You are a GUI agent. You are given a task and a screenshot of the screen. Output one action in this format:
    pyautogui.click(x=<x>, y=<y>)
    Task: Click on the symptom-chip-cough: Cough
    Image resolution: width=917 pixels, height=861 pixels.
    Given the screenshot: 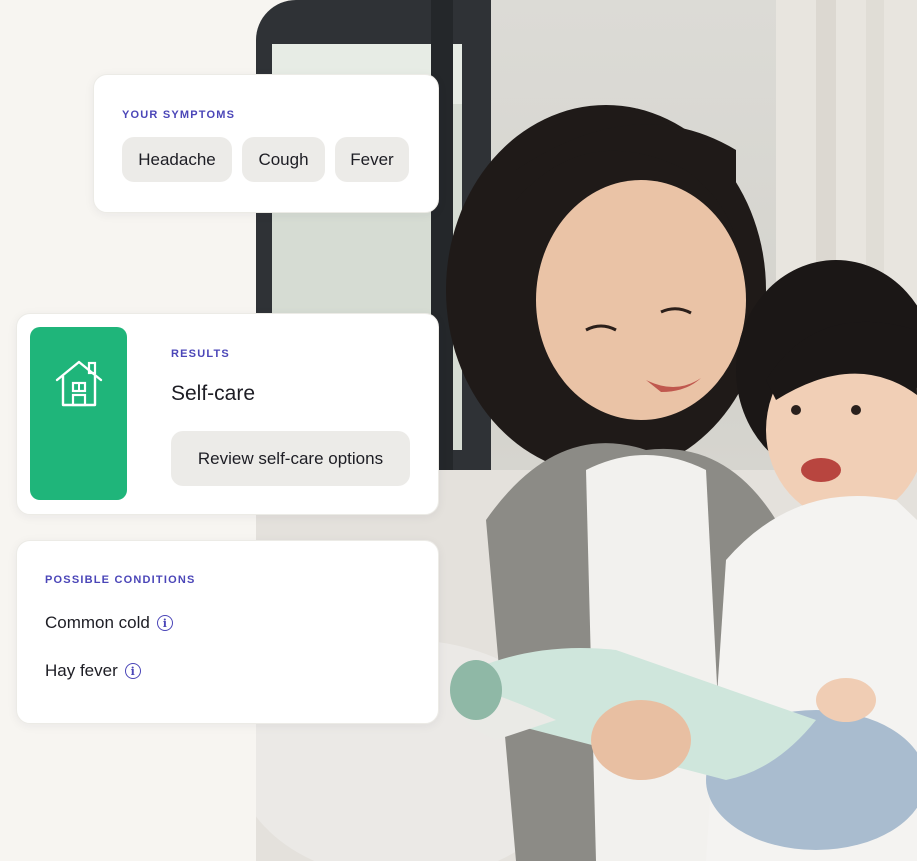 What is the action you would take?
    pyautogui.click(x=283, y=159)
    